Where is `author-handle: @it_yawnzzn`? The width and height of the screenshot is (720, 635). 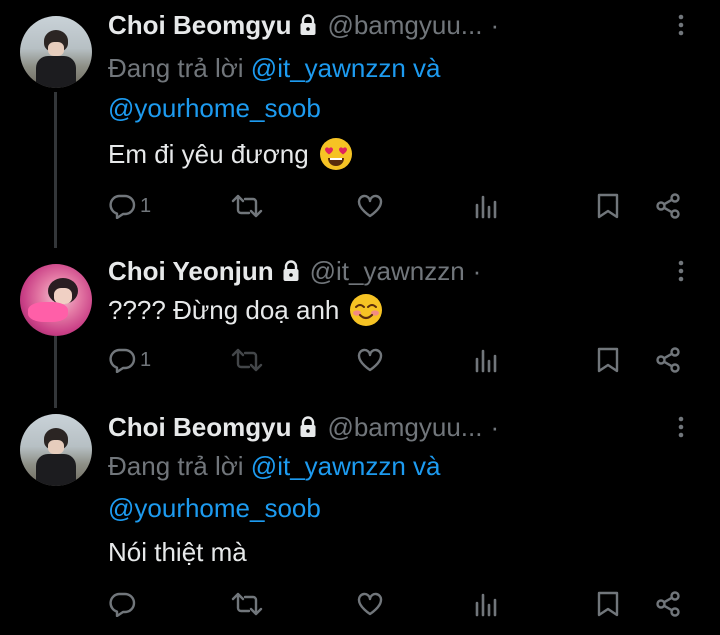
author-handle: @it_yawnzzn is located at coordinates (387, 271).